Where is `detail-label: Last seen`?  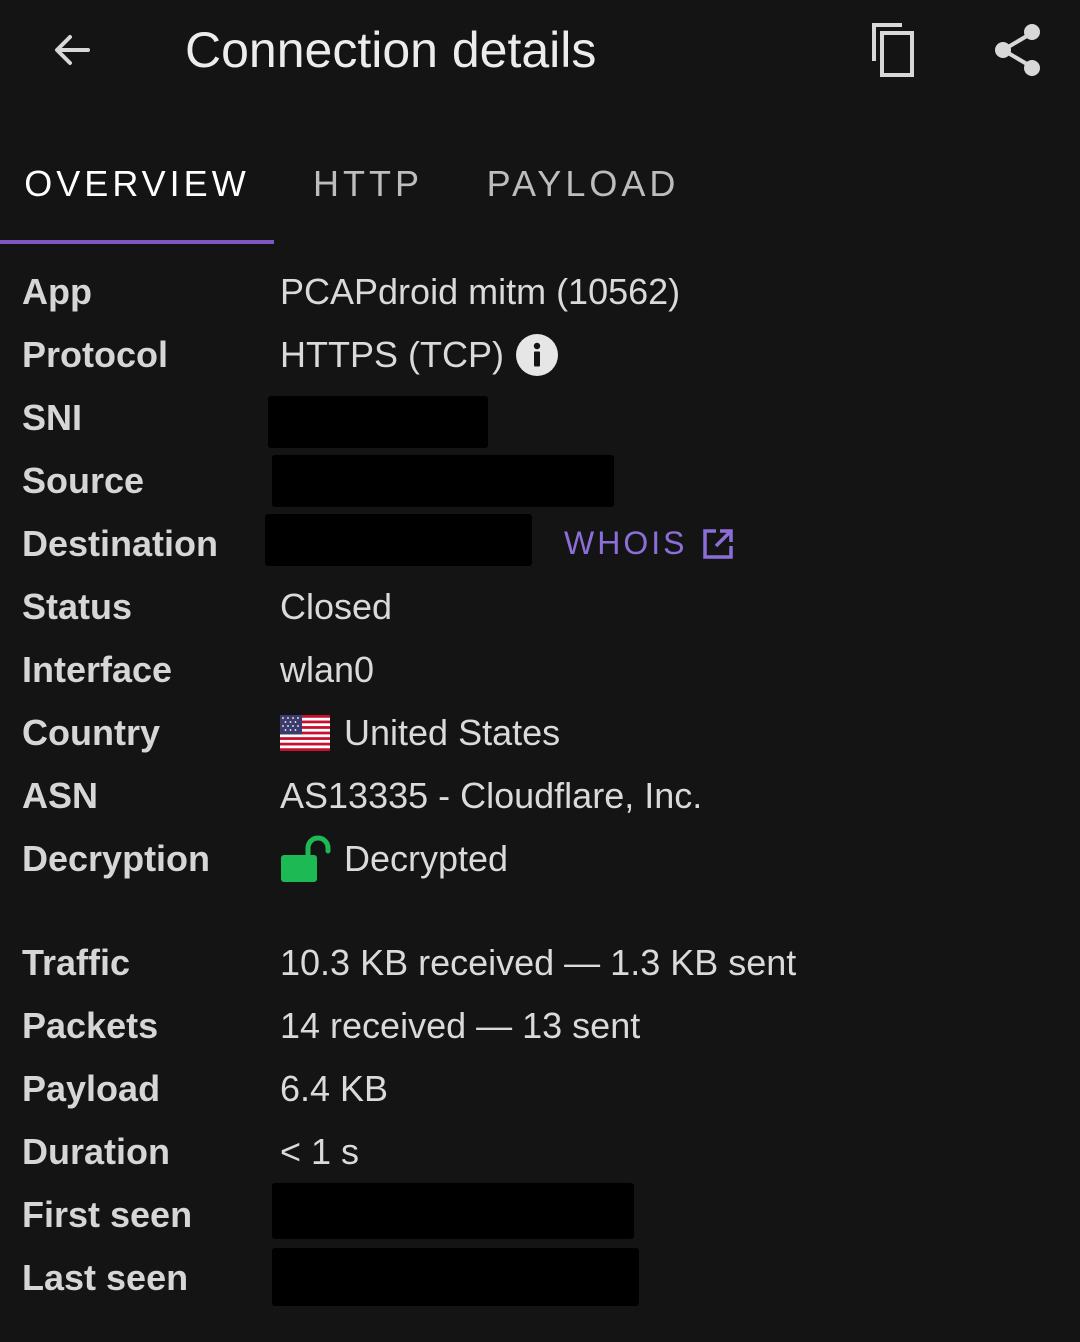 detail-label: Last seen is located at coordinates (105, 1277).